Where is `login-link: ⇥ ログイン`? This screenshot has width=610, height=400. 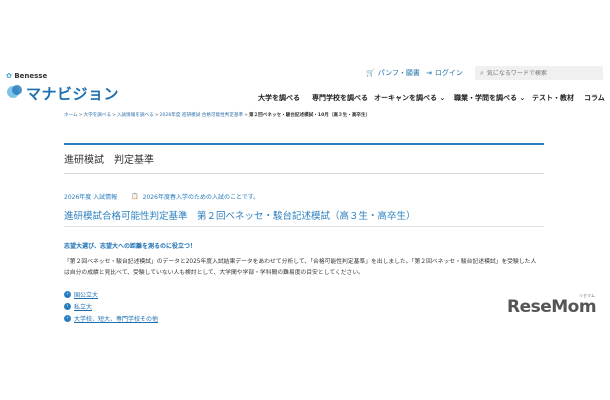 login-link: ⇥ ログイン is located at coordinates (444, 73).